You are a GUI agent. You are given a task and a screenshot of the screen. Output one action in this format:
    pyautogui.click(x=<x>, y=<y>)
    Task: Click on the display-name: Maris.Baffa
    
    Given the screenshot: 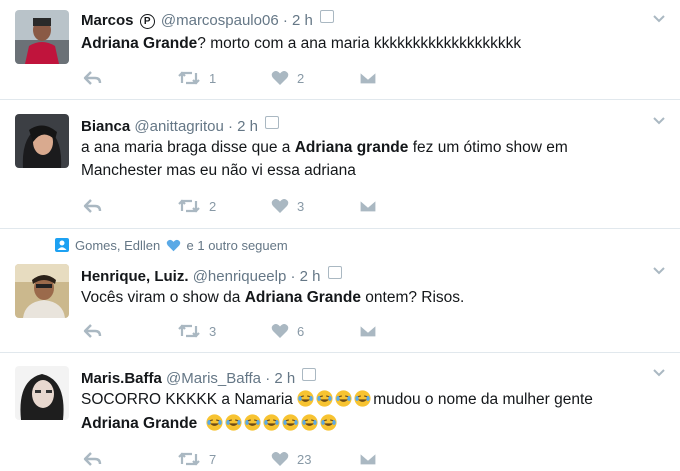 What is the action you would take?
    pyautogui.click(x=121, y=378)
    